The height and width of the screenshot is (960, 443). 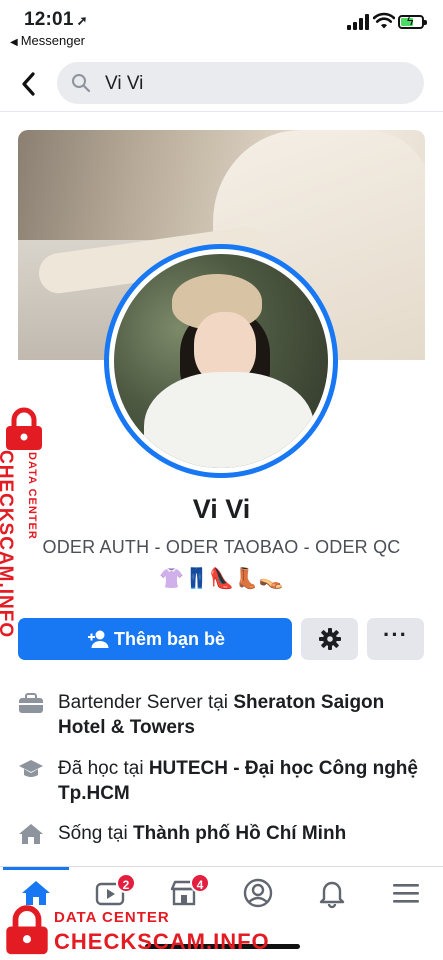 What do you see at coordinates (146, 702) in the screenshot?
I see `work-prefix: Bartender Server tại` at bounding box center [146, 702].